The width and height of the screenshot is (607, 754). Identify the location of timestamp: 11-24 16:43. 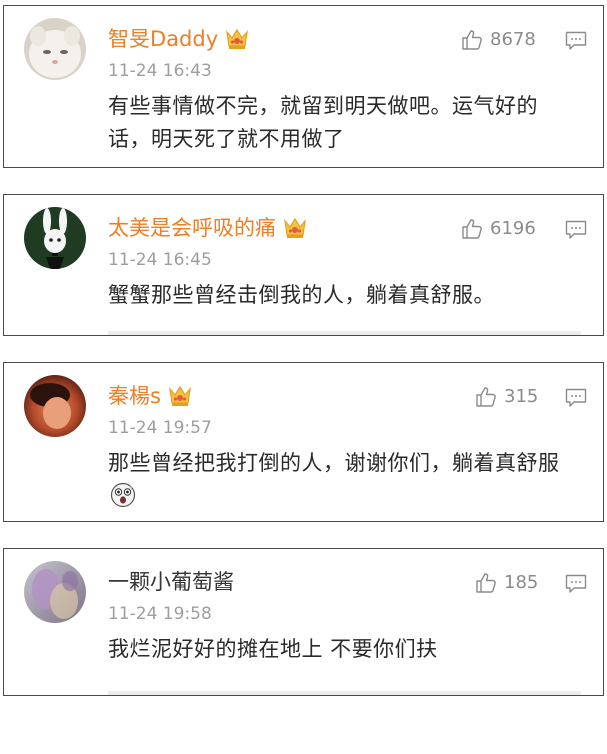
(160, 71).